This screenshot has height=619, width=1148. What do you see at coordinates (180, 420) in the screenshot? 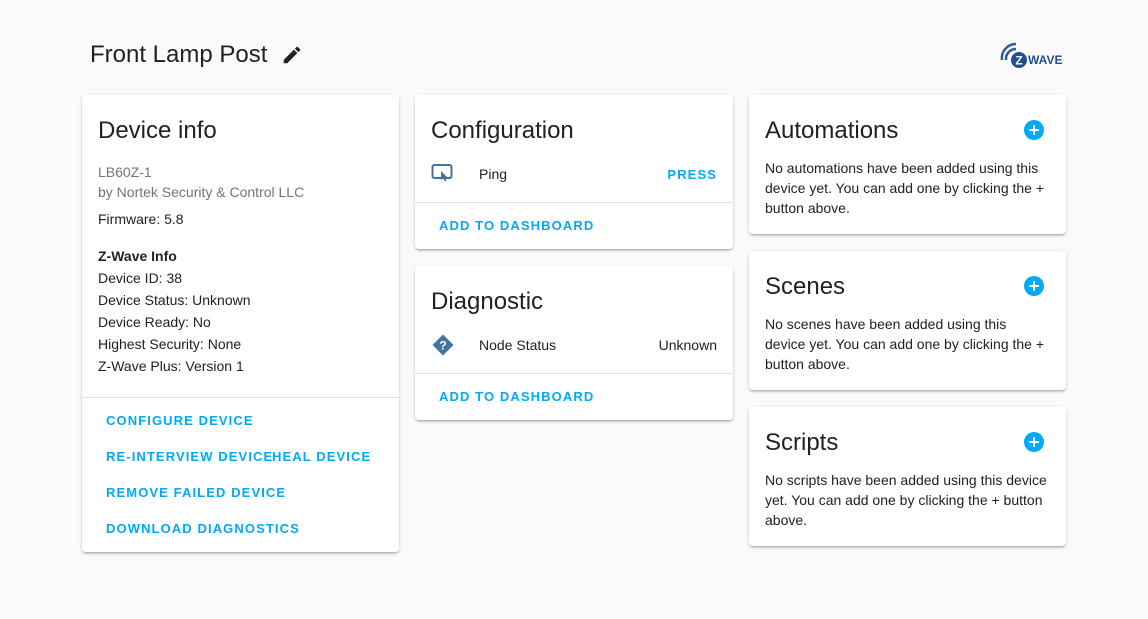
I see `configure-device-button: CONFIGURE DEVICE` at bounding box center [180, 420].